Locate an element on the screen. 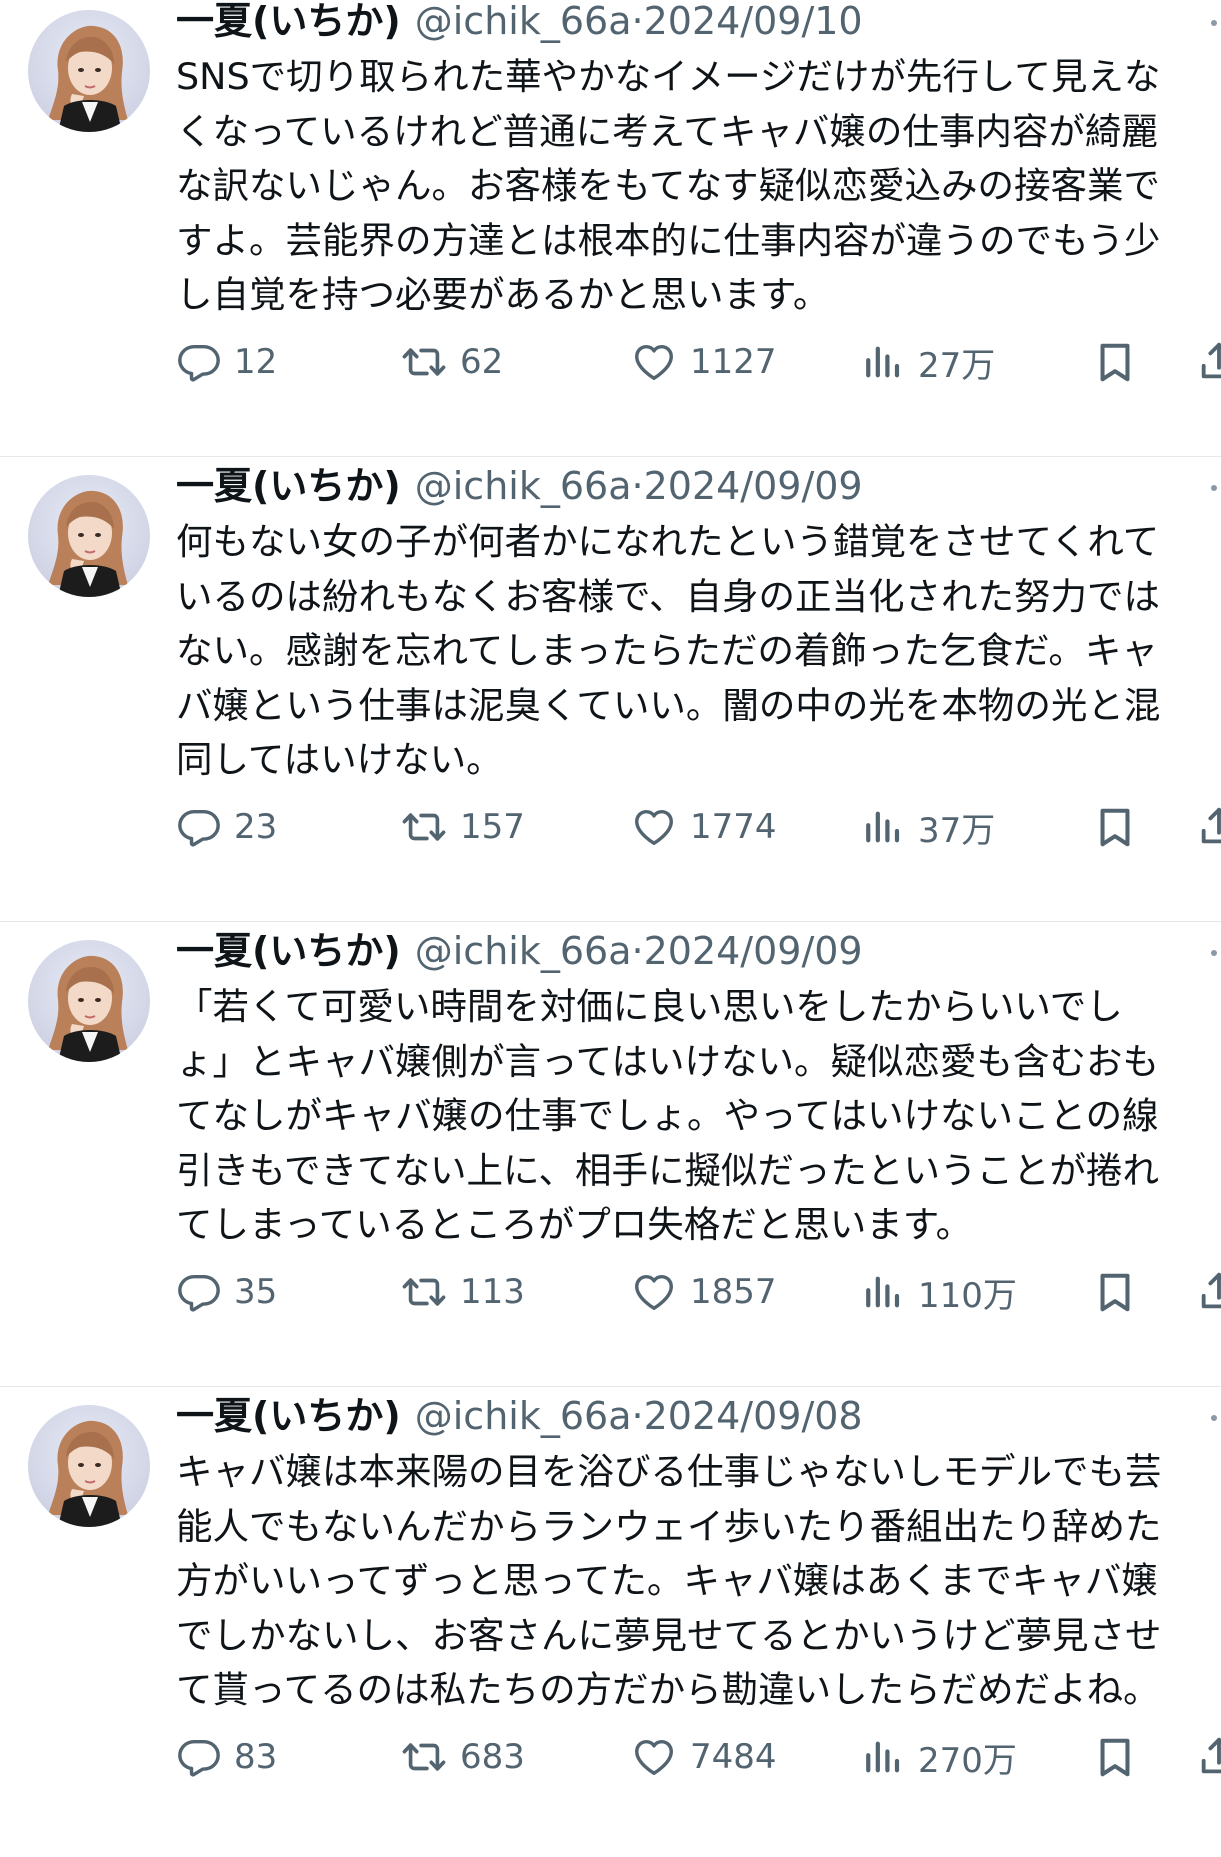 The image size is (1221, 1857). views-button: 270万 is located at coordinates (938, 1757).